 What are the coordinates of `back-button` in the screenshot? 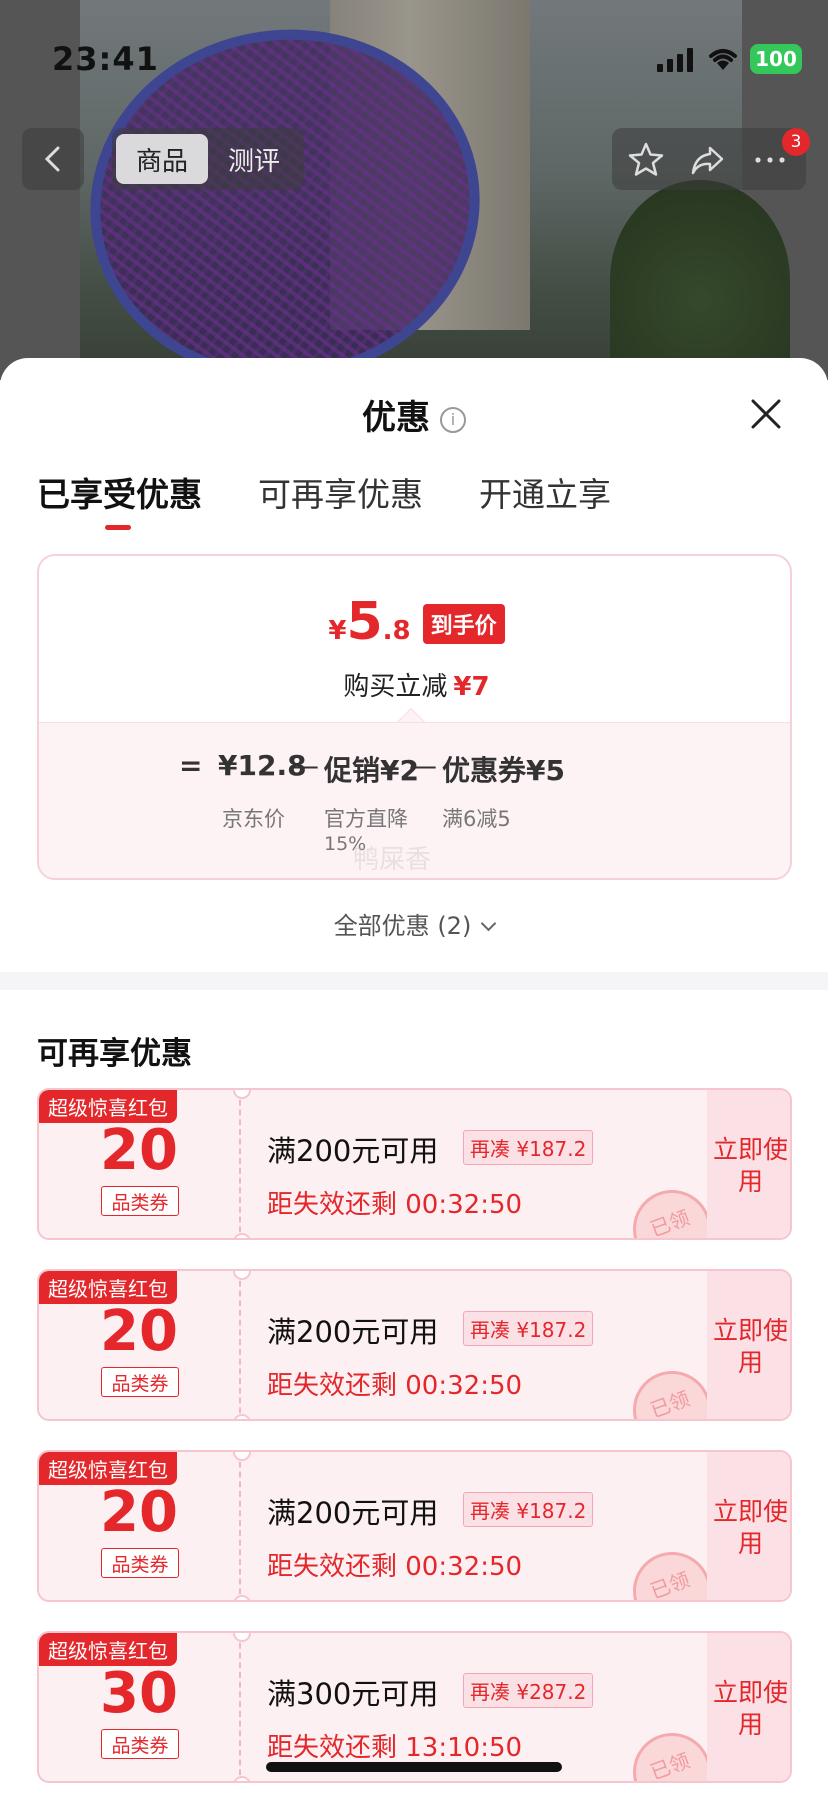 It's located at (53, 159).